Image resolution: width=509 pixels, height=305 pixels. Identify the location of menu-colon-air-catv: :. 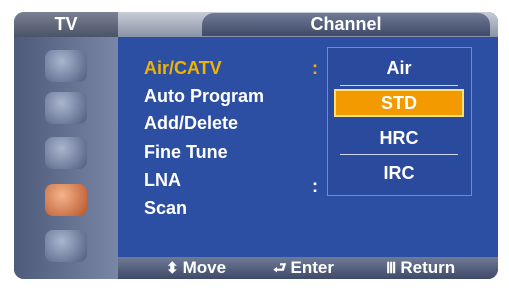
(315, 68).